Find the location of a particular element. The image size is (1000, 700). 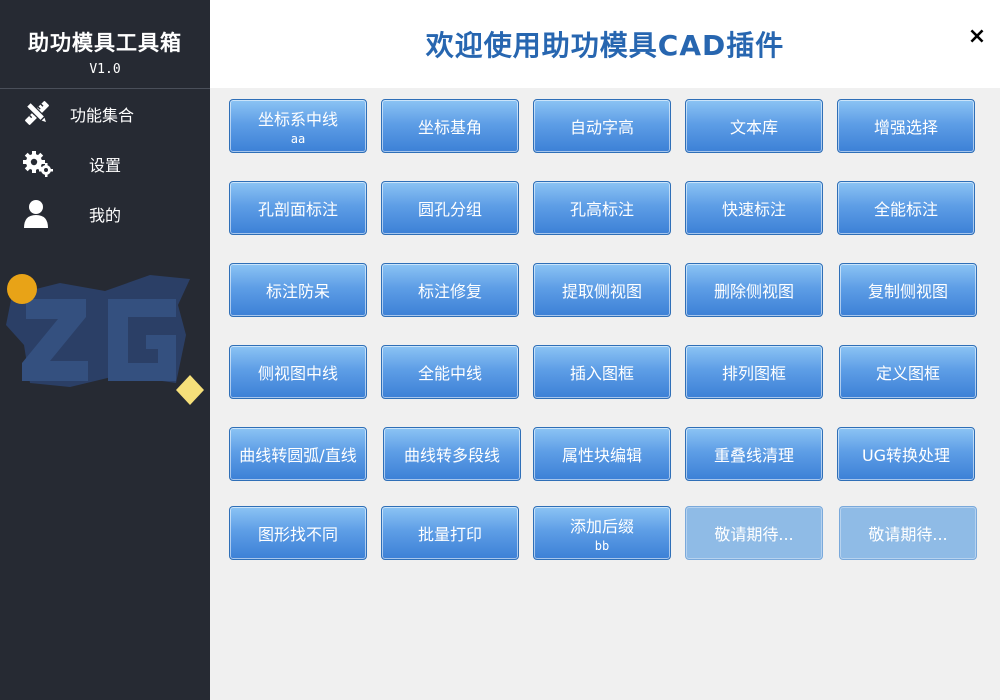

btn-label: 坐标基角 is located at coordinates (449, 127).